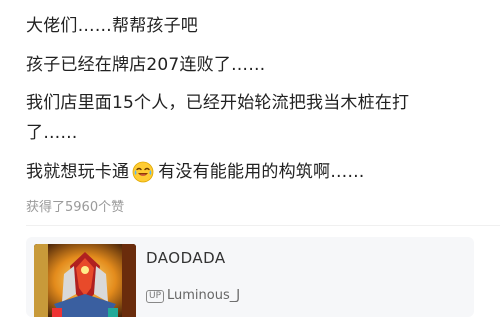  What do you see at coordinates (218, 103) in the screenshot?
I see `post-line-3: 我们店里面15个人，已经开始轮流把我当木桩在打` at bounding box center [218, 103].